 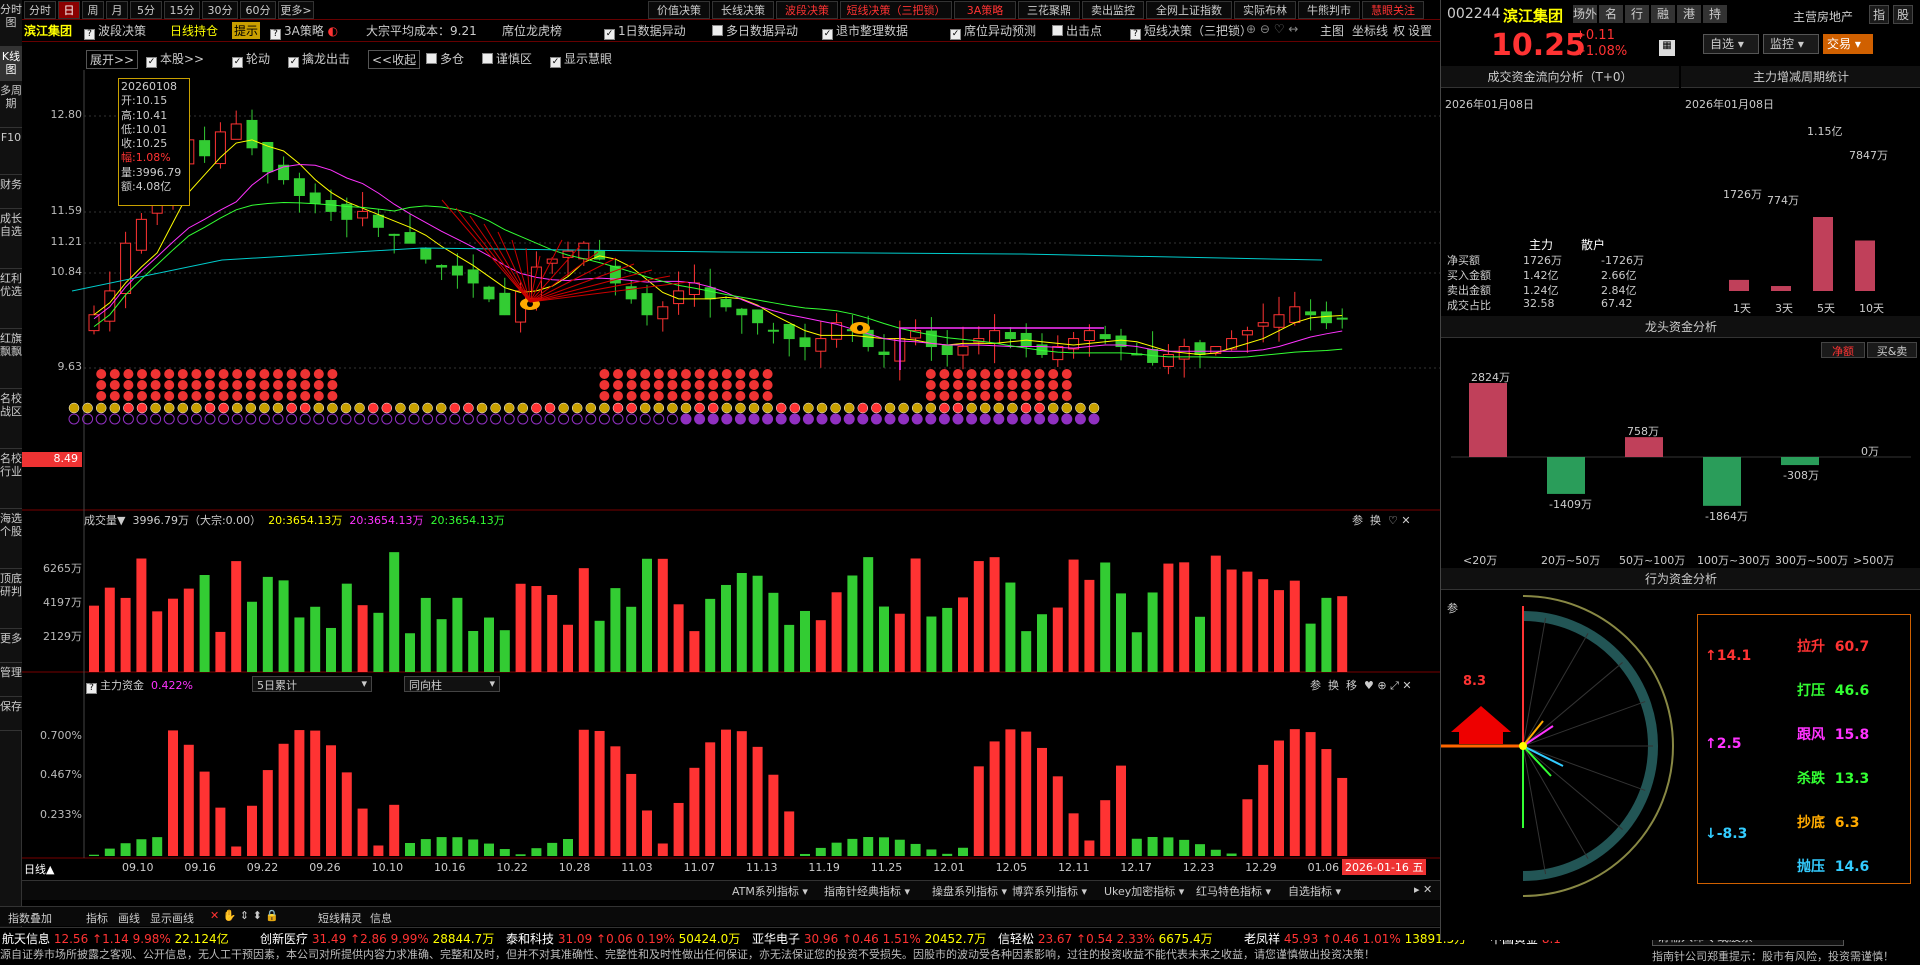 What do you see at coordinates (11, 646) in the screenshot?
I see `sidebar-item-12: 更多` at bounding box center [11, 646].